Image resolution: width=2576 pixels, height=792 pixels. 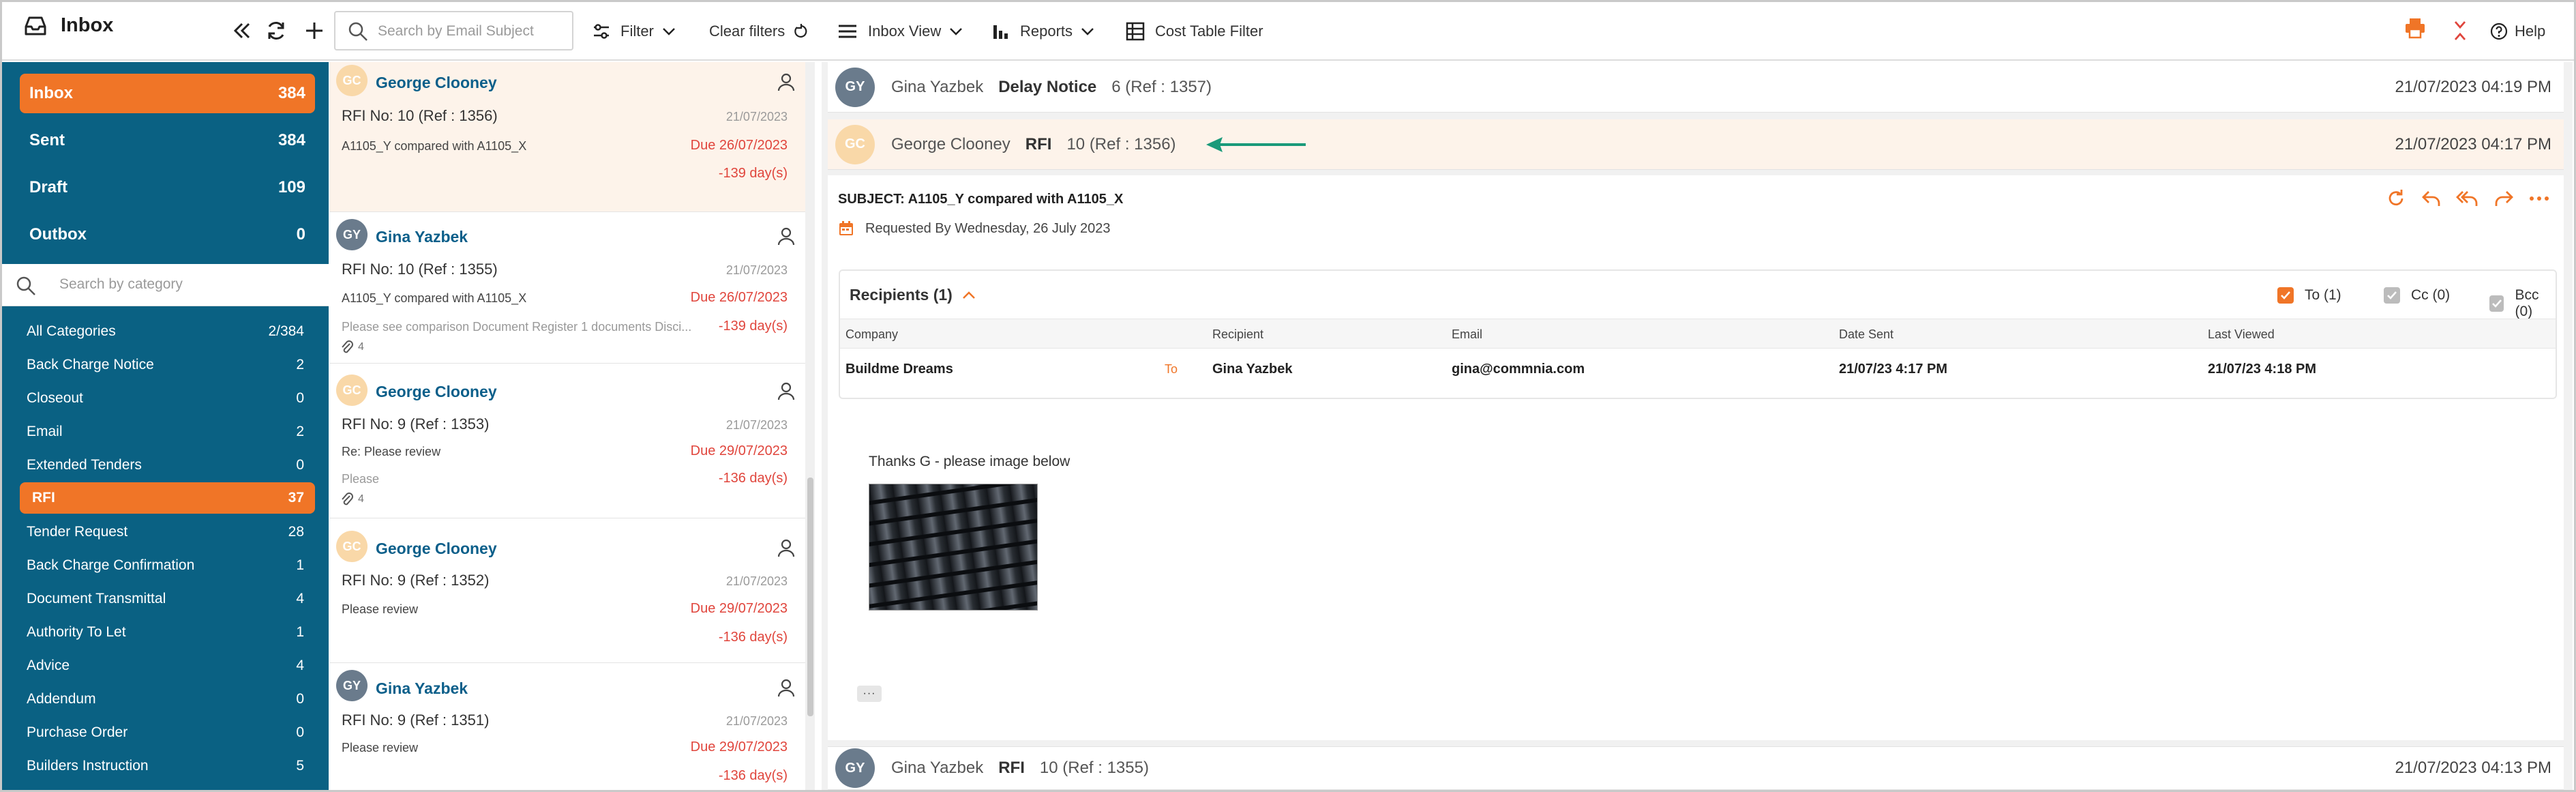 I want to click on show-more-button: ···, so click(x=869, y=694).